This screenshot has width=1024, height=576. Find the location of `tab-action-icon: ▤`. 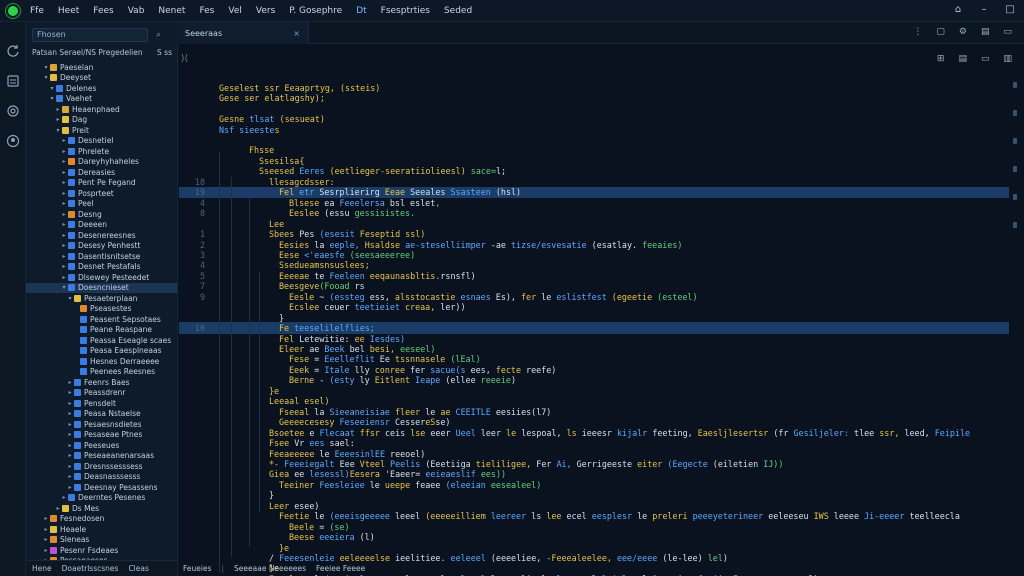

tab-action-icon: ▤ is located at coordinates (985, 32).